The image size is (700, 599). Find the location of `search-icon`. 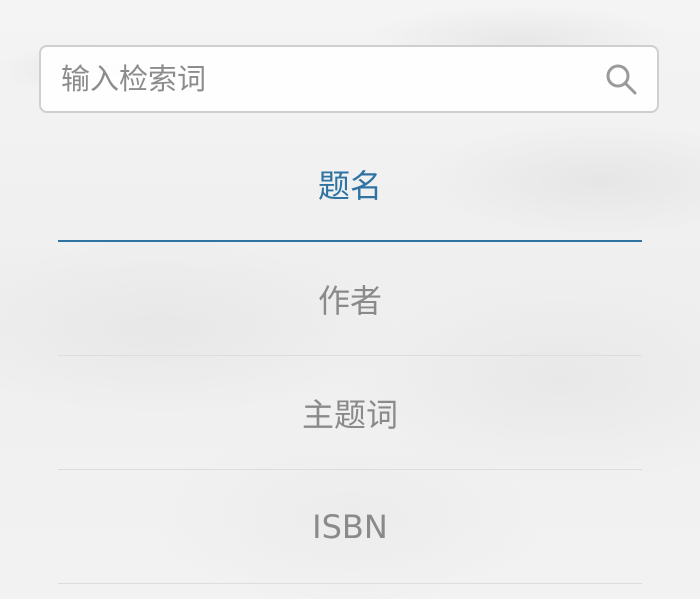

search-icon is located at coordinates (621, 79).